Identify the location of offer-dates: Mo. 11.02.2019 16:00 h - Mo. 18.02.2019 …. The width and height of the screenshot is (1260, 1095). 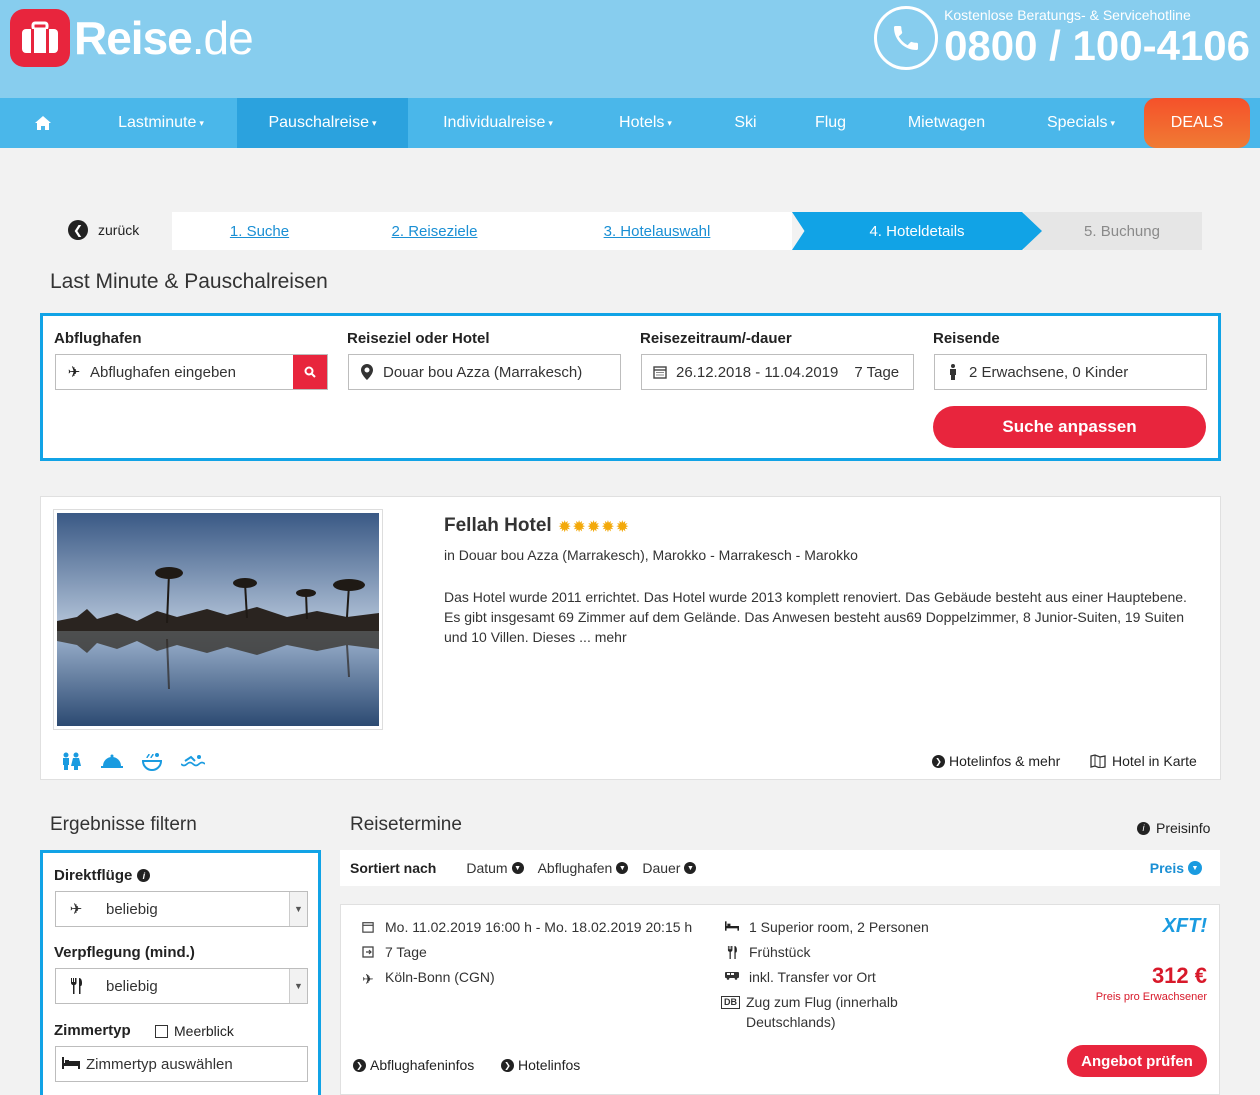
(524, 927).